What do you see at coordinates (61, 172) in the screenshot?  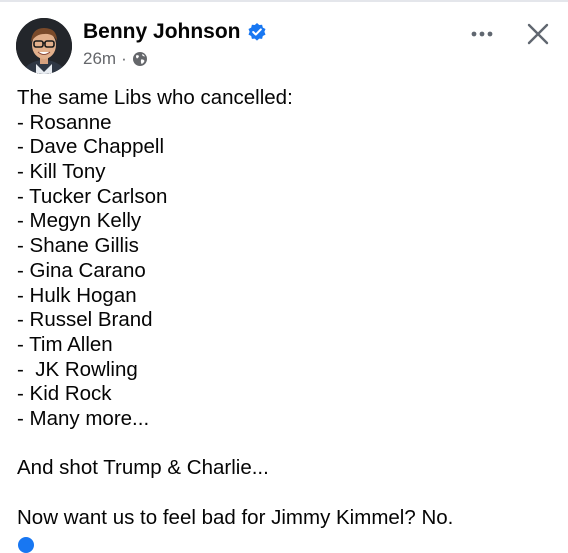 I see `list-item: - Kill Tony` at bounding box center [61, 172].